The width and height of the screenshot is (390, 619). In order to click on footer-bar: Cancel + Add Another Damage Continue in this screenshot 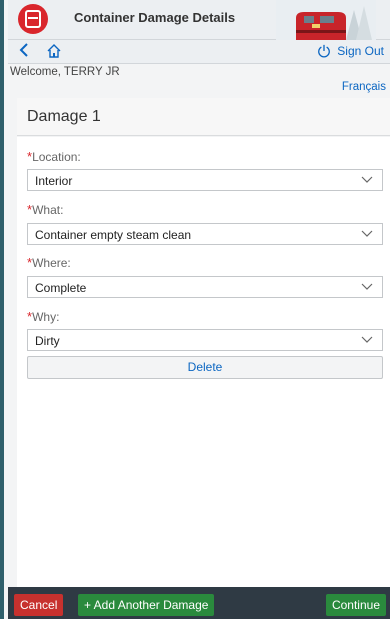, I will do `click(199, 603)`.